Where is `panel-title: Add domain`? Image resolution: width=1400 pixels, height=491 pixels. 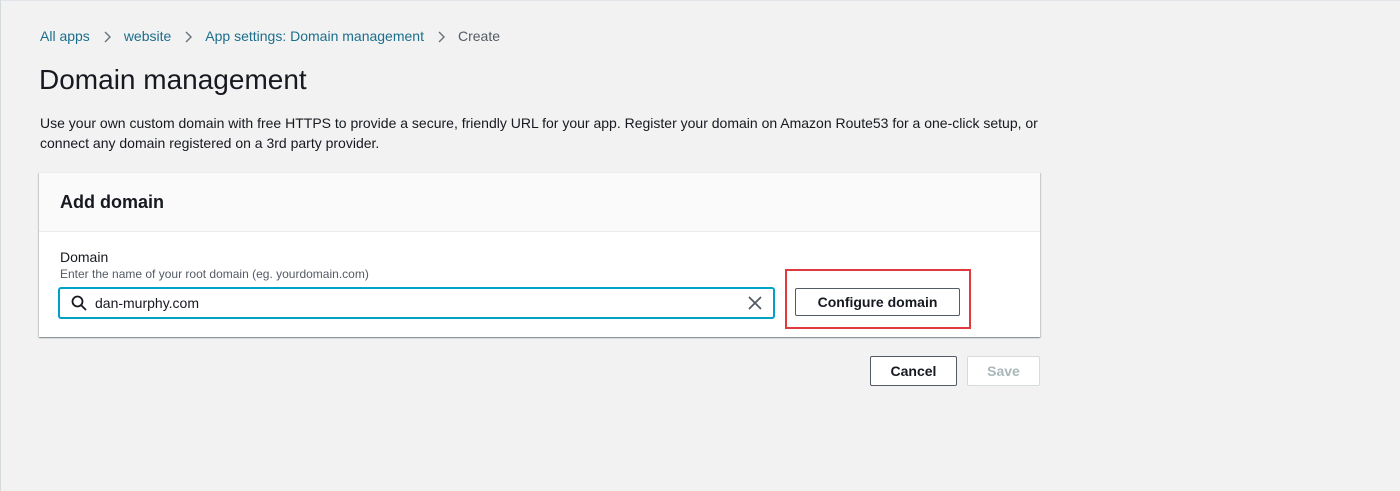
panel-title: Add domain is located at coordinates (112, 202).